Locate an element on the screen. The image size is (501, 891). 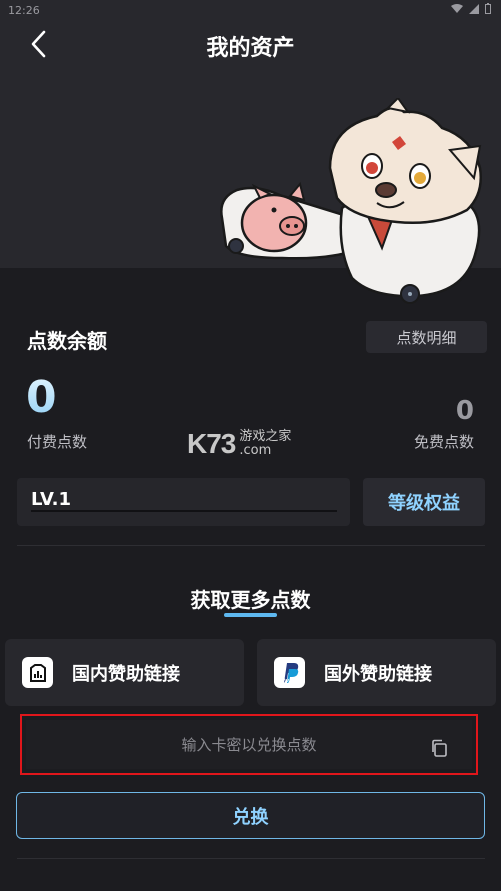
status-time: 12:26 is located at coordinates (24, 10).